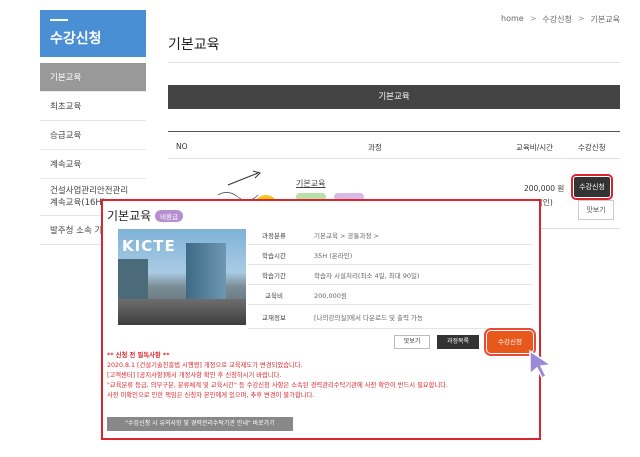 This screenshot has height=457, width=640. I want to click on category-bar: 기본교육, so click(394, 97).